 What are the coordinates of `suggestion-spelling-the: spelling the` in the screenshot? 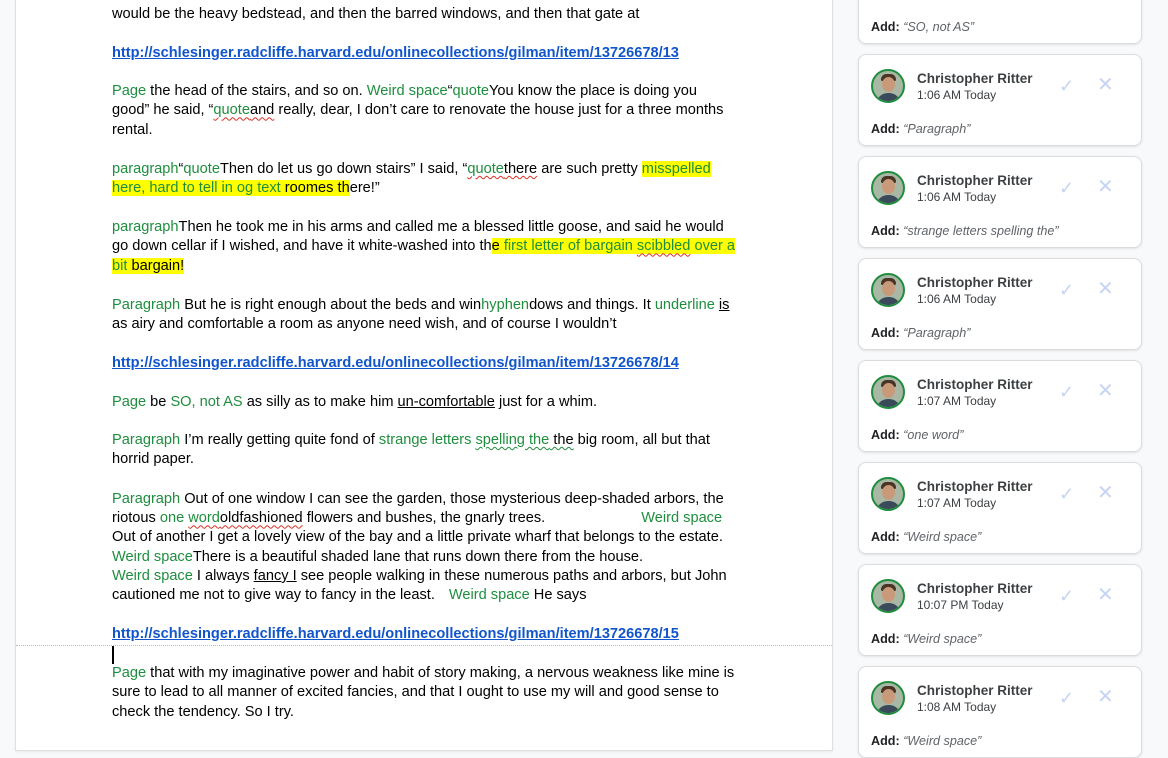 It's located at (512, 440).